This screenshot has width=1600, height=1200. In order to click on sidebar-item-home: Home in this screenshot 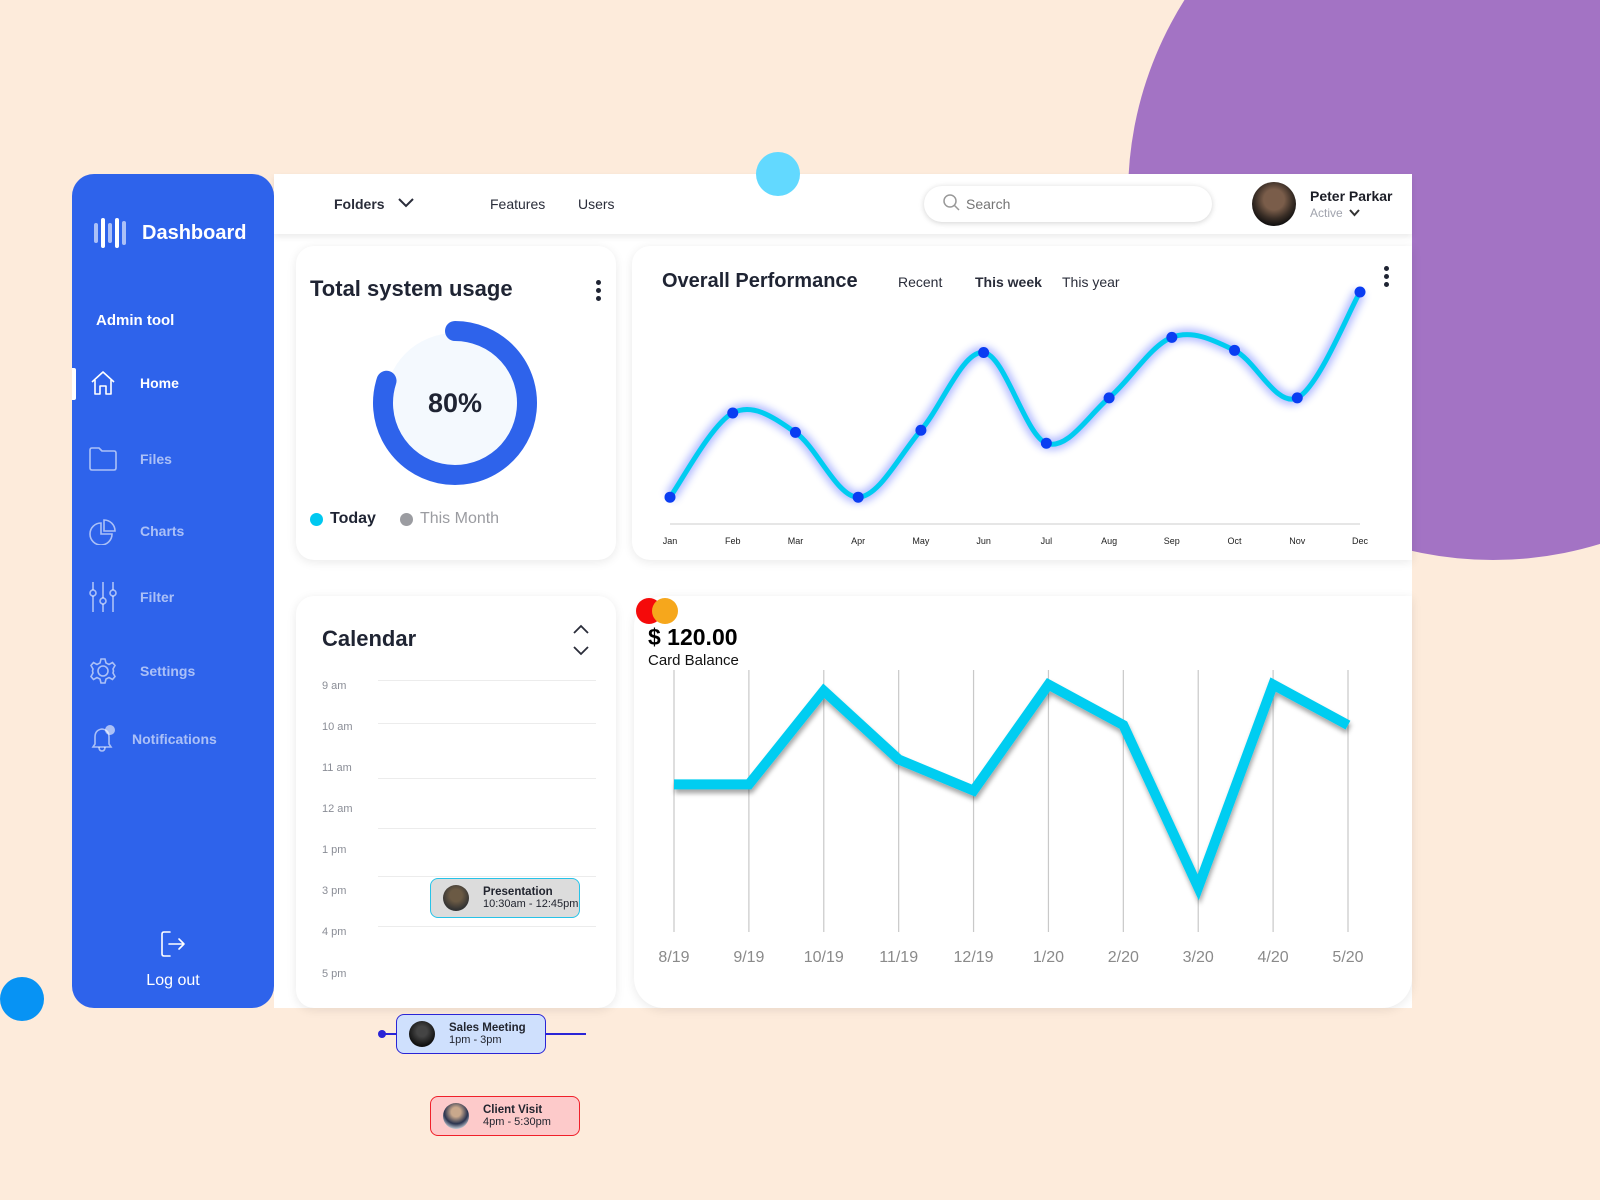, I will do `click(133, 383)`.